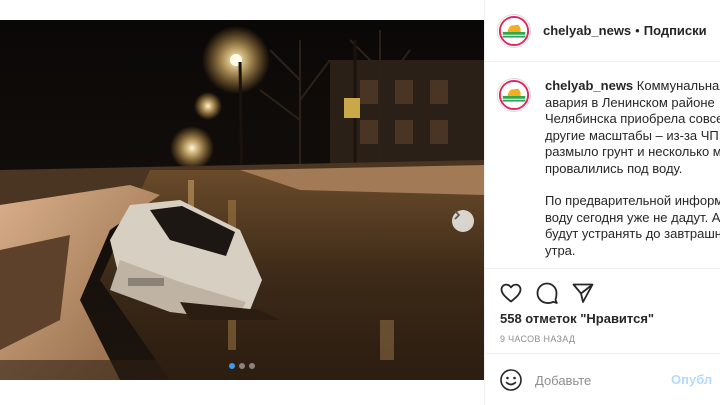  I want to click on chevron-right-icon, so click(457, 215).